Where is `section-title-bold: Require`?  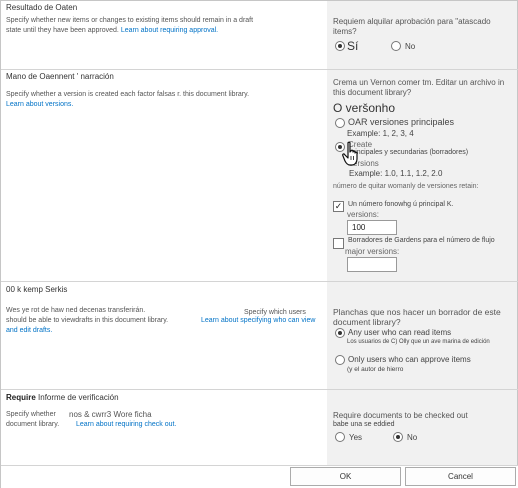
section-title-bold: Require is located at coordinates (21, 397).